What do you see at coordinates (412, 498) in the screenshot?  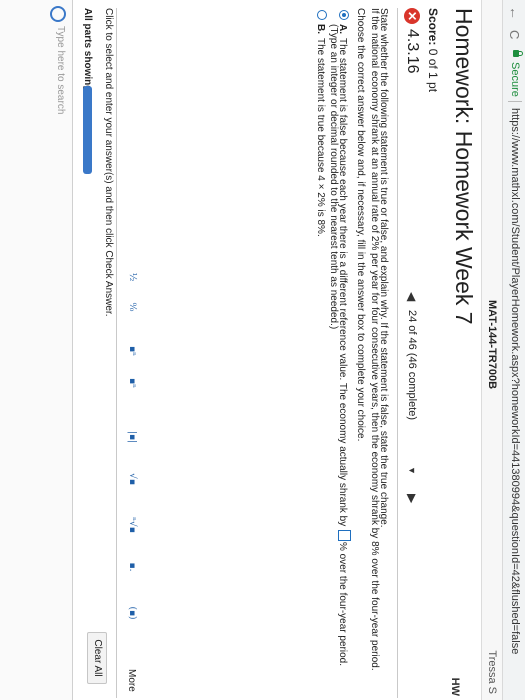 I see `next-question-icon: ▶` at bounding box center [412, 498].